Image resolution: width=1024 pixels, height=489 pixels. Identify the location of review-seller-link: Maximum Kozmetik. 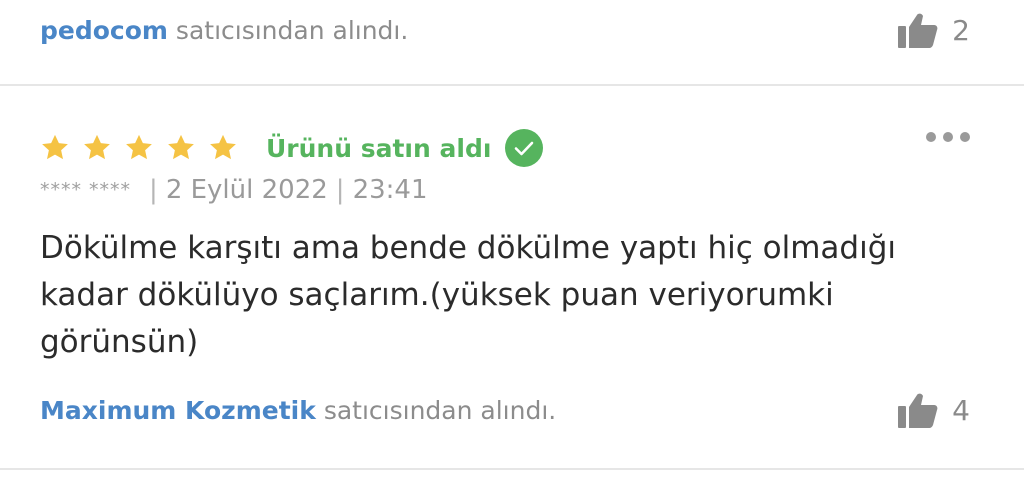
(178, 410).